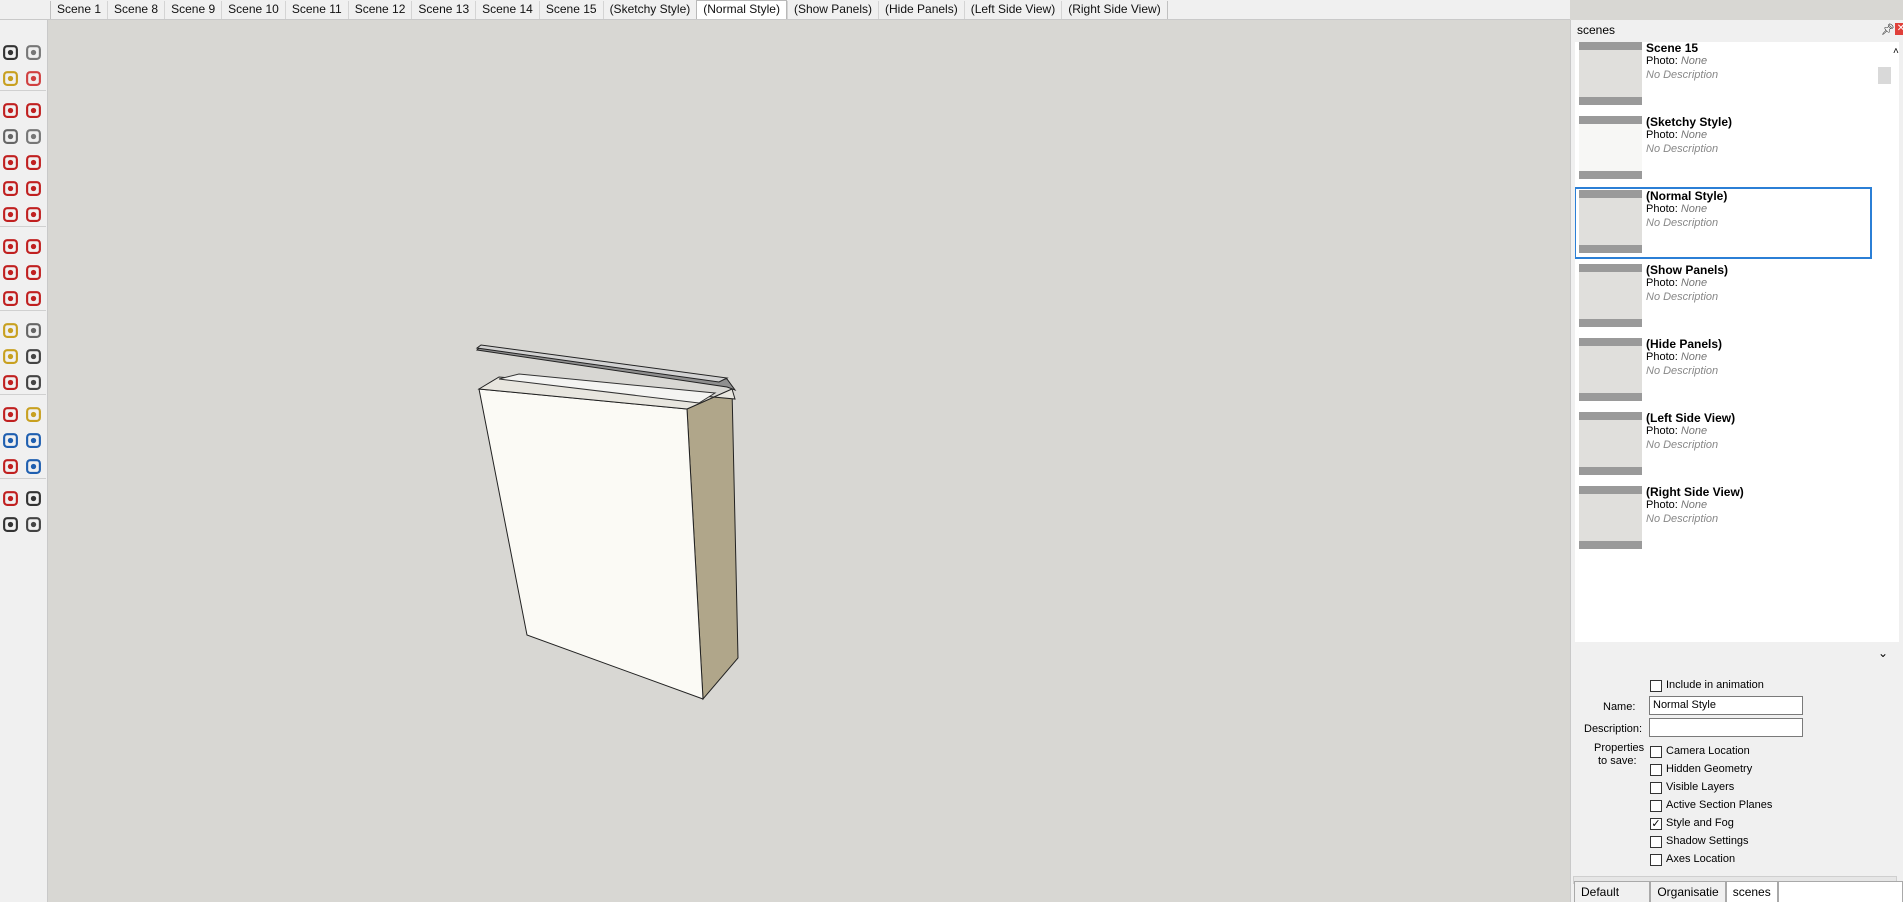  Describe the element at coordinates (1656, 824) in the screenshot. I see `property-checkbox: ✓` at that location.